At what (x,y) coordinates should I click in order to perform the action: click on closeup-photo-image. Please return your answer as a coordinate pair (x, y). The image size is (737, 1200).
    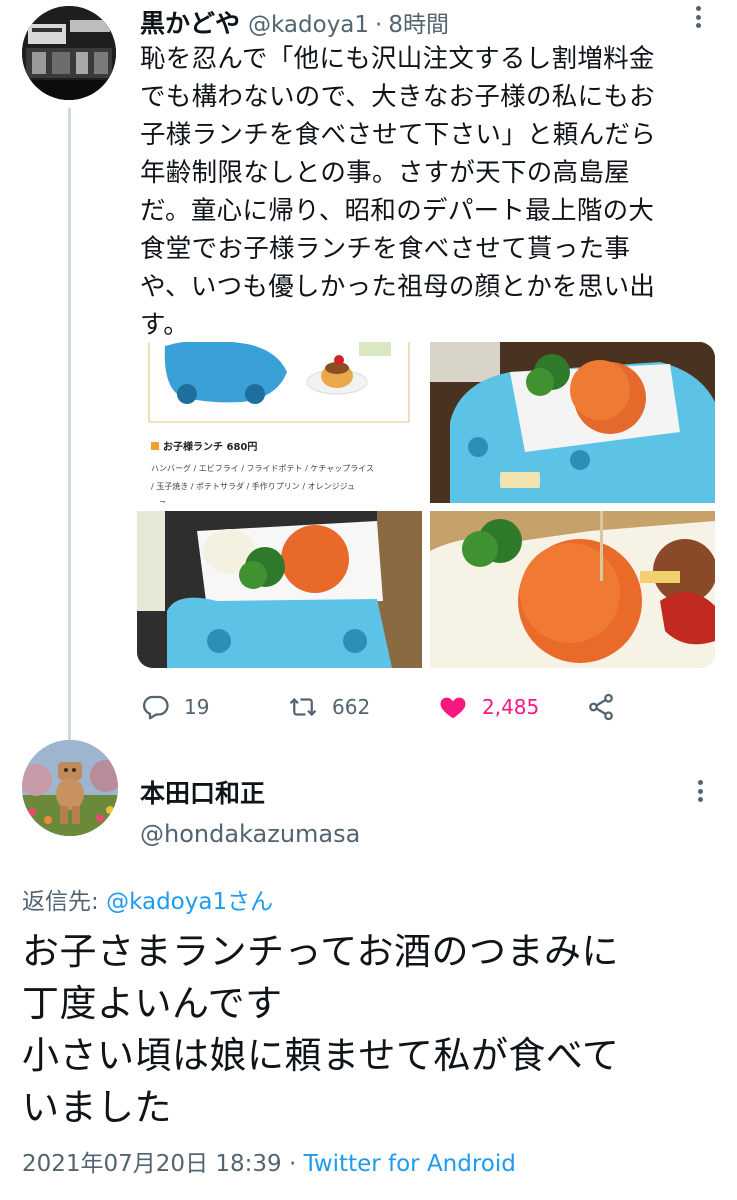
    Looking at the image, I should click on (572, 589).